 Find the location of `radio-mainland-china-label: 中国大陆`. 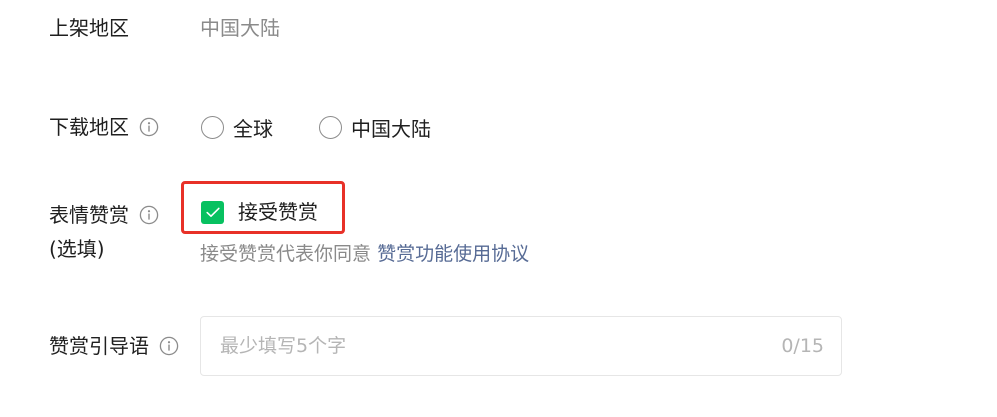

radio-mainland-china-label: 中国大陆 is located at coordinates (391, 129).